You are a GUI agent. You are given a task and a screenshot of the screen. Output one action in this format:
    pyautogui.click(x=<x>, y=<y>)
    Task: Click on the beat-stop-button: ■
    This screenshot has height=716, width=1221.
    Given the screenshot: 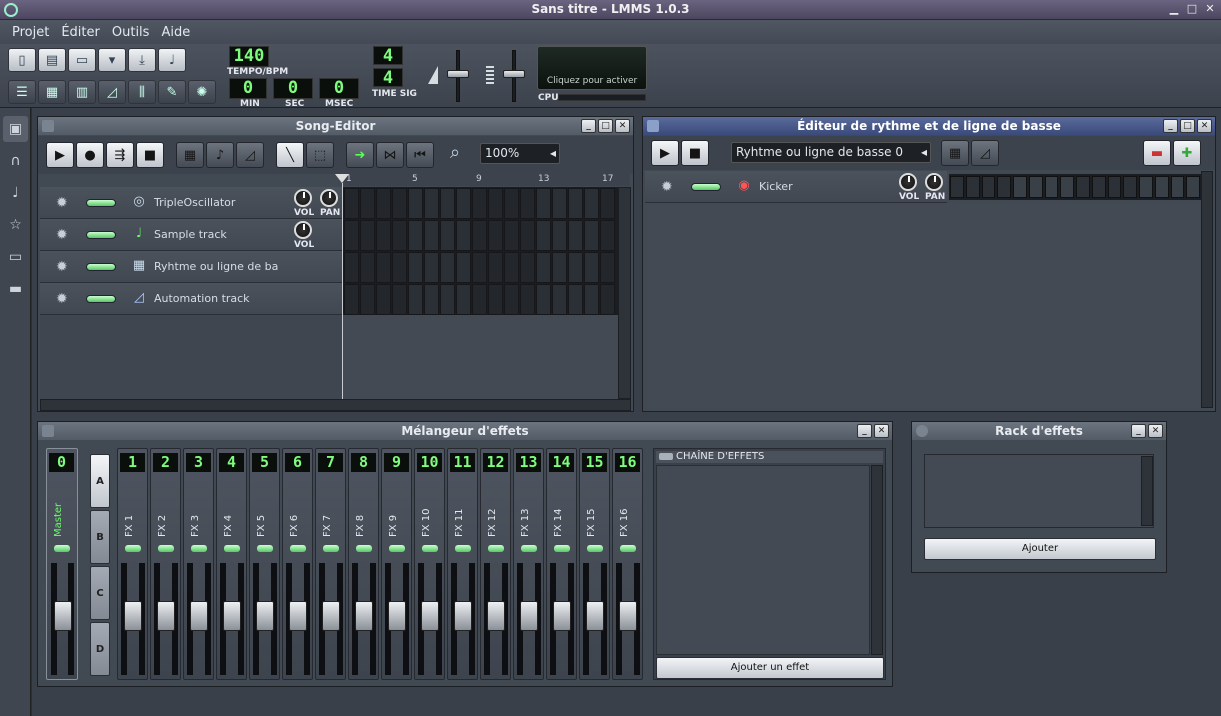 What is the action you would take?
    pyautogui.click(x=695, y=153)
    